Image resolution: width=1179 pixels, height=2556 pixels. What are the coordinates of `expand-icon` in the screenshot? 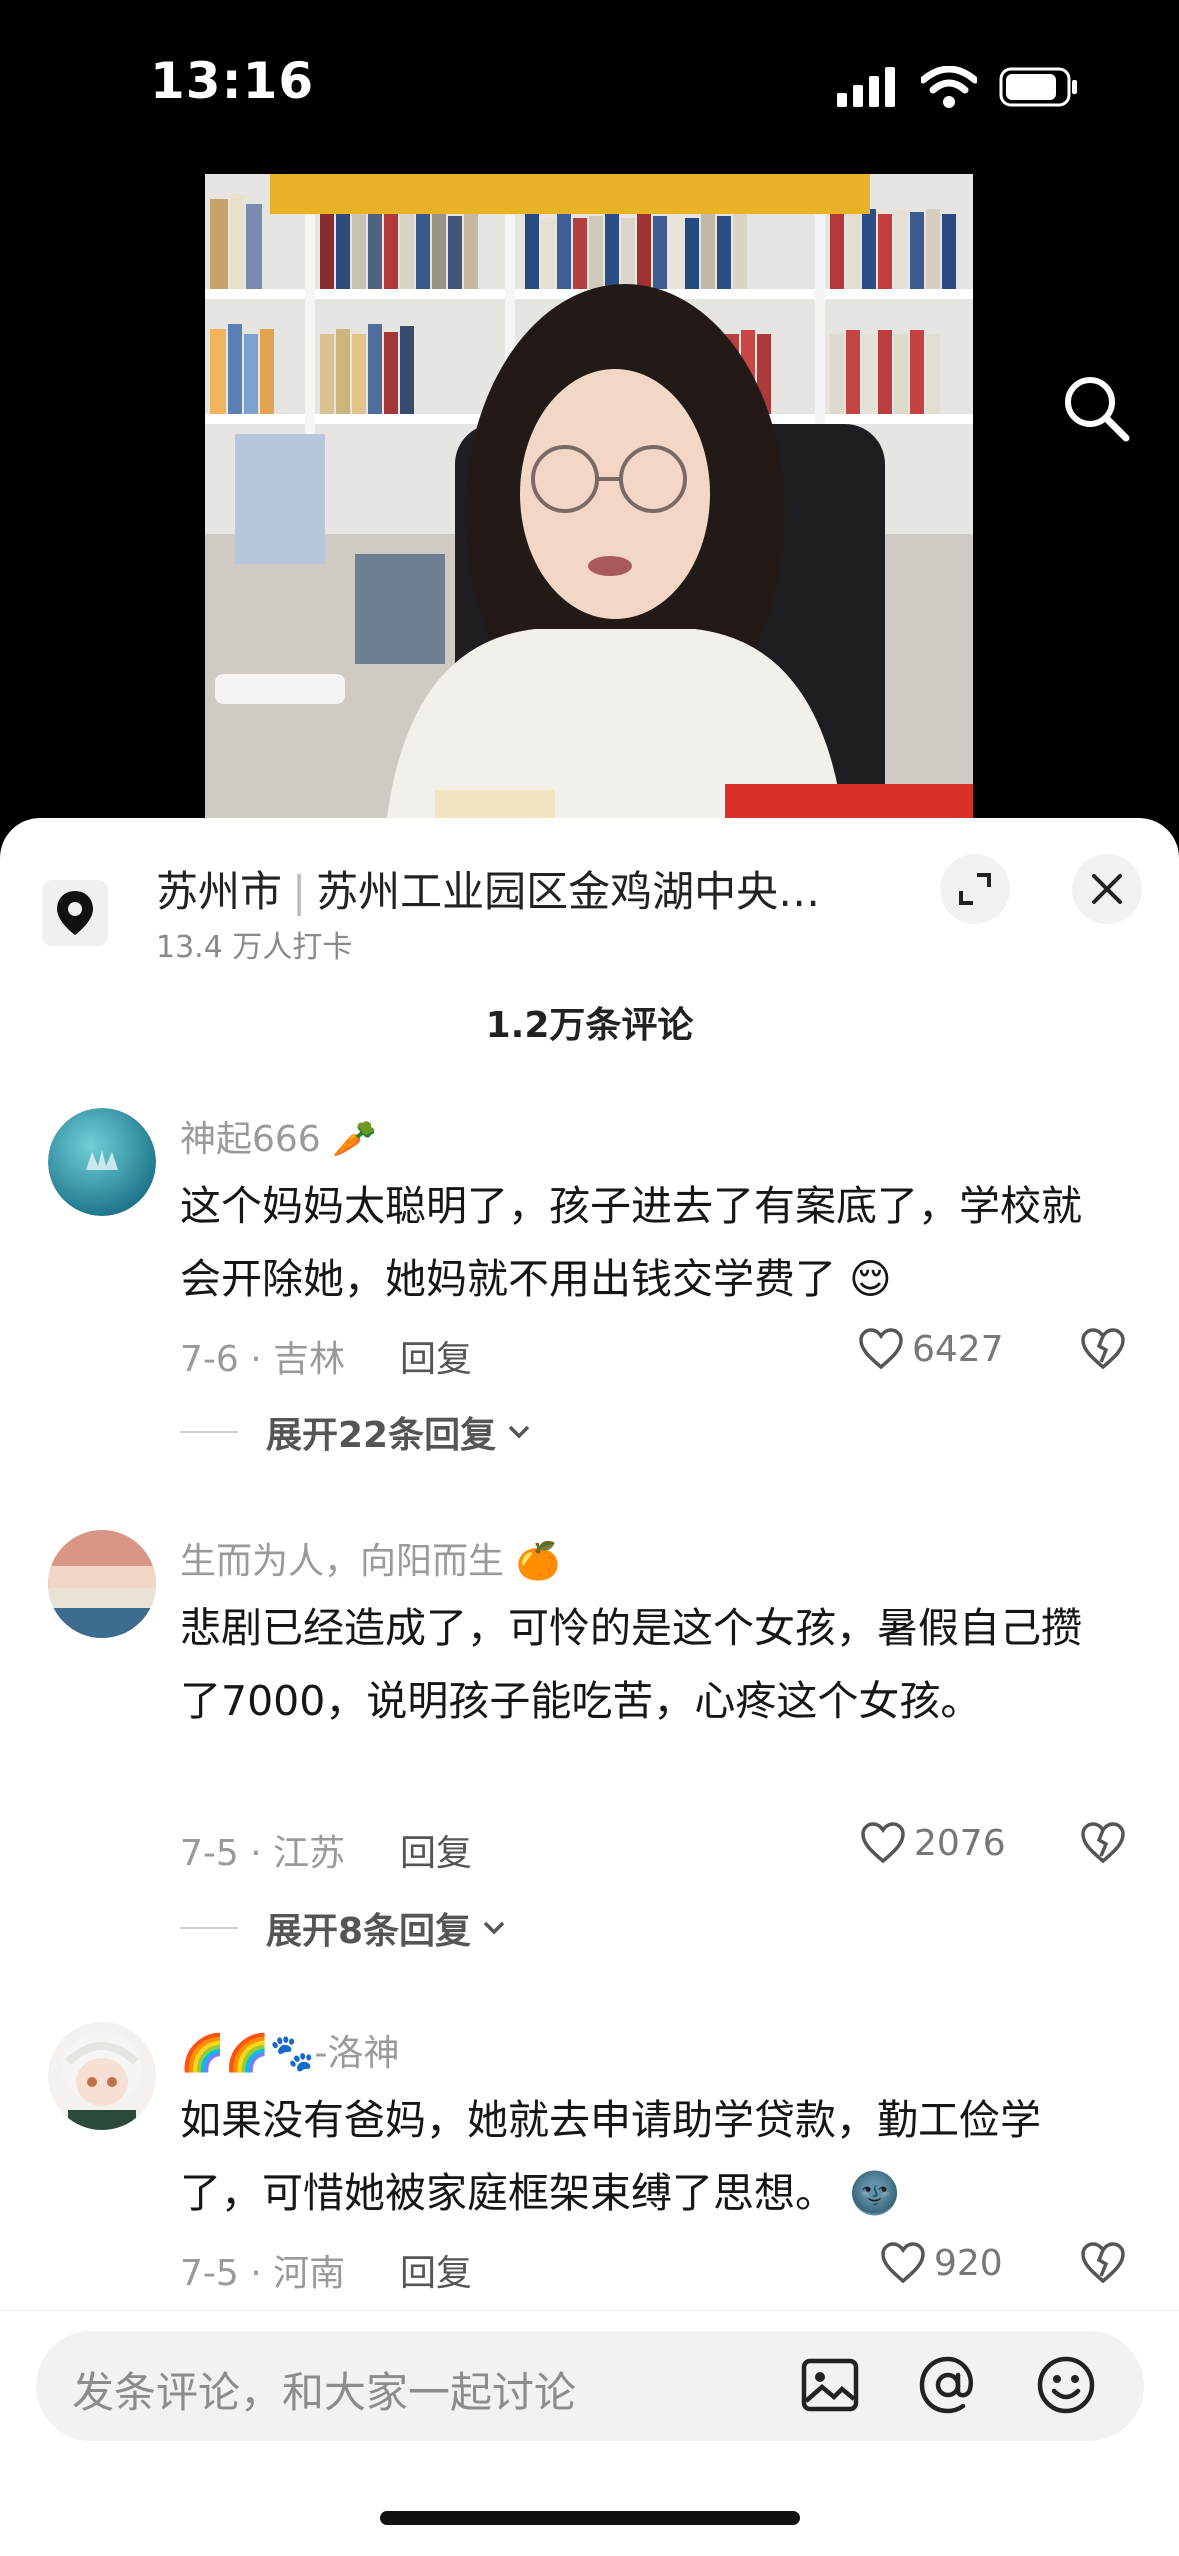 It's located at (975, 889).